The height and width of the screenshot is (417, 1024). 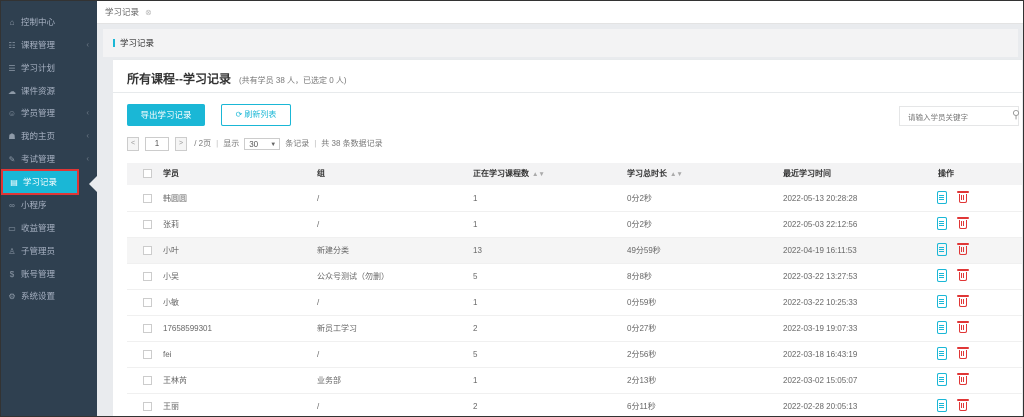 What do you see at coordinates (133, 143) in the screenshot?
I see `prev-page-button: <` at bounding box center [133, 143].